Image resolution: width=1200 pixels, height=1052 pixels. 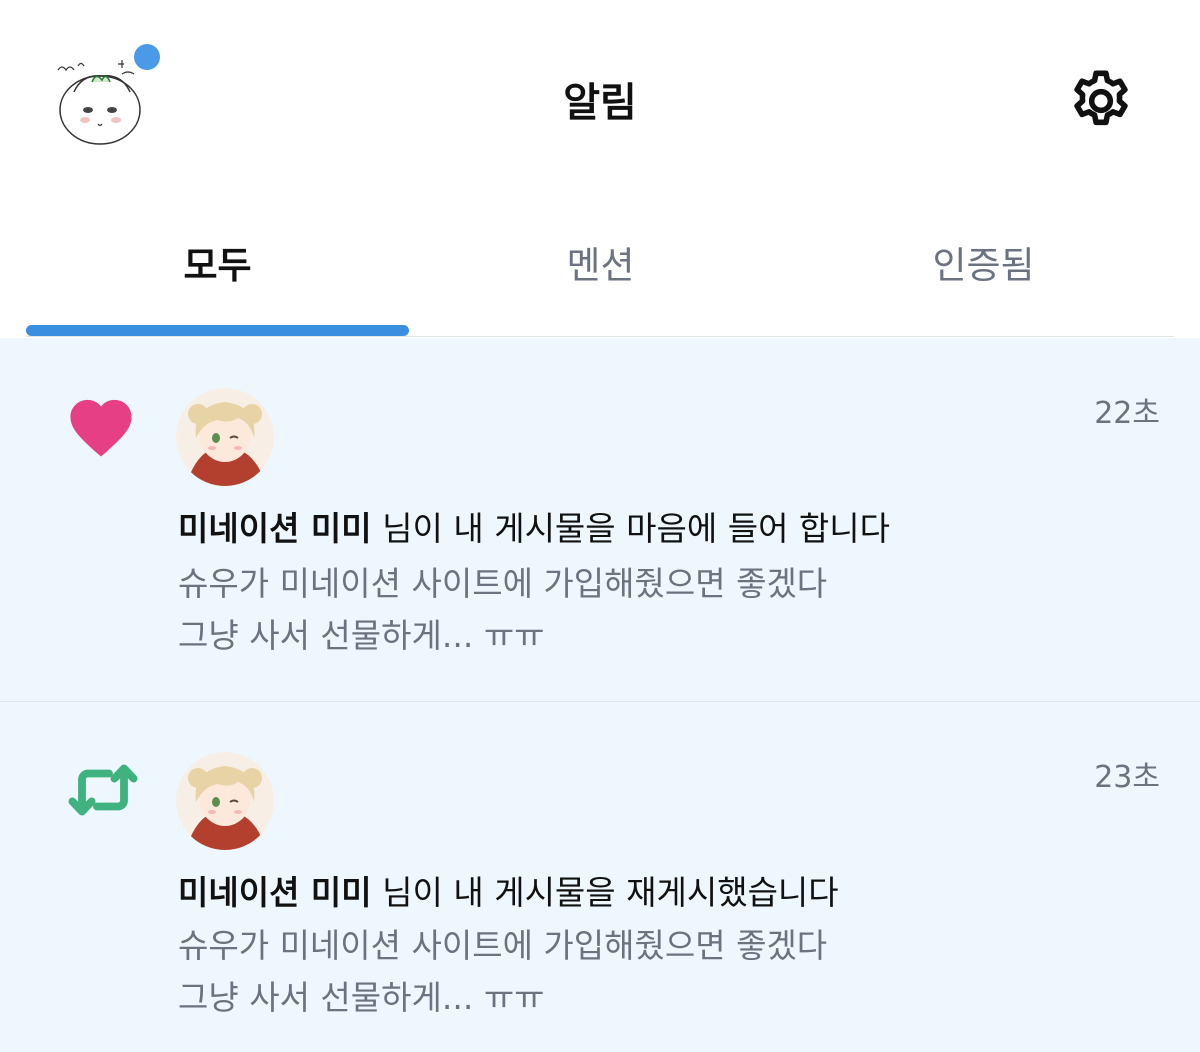 I want to click on notification-text: 미네이션 미미 님이 내 게시물을 마음에 들어 합니다, so click(x=534, y=526).